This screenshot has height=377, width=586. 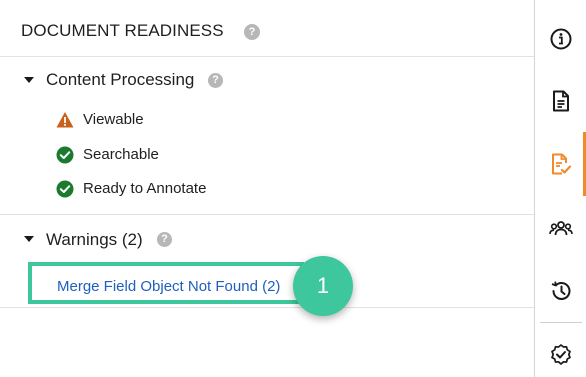 What do you see at coordinates (323, 286) in the screenshot?
I see `callout-badge: 1` at bounding box center [323, 286].